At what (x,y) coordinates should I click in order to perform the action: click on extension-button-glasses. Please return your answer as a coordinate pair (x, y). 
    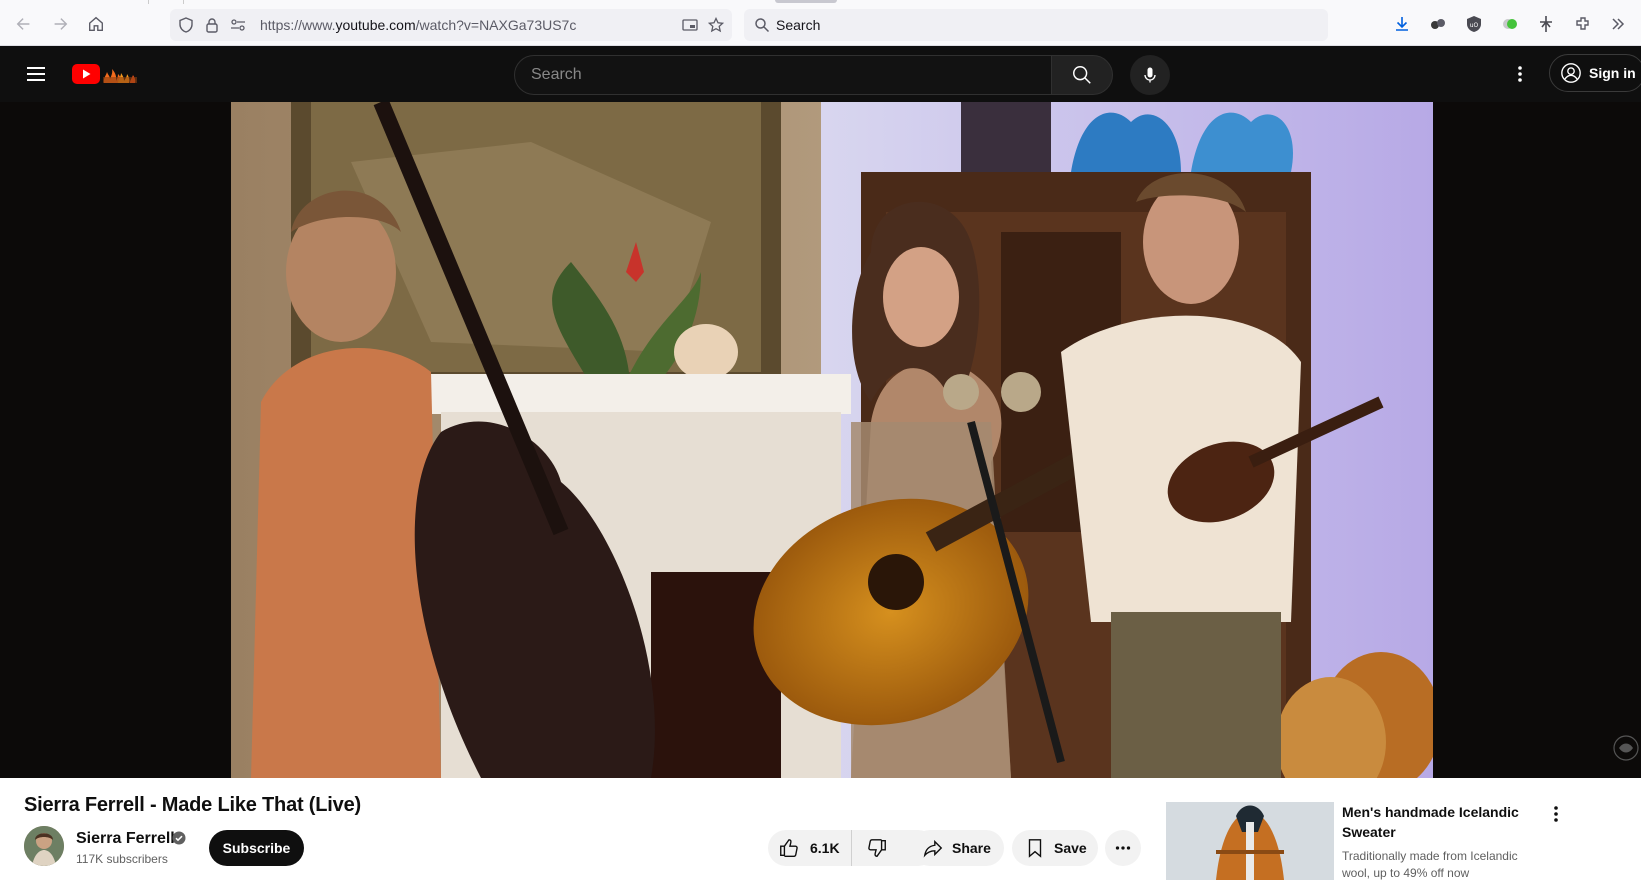
    Looking at the image, I should click on (1438, 24).